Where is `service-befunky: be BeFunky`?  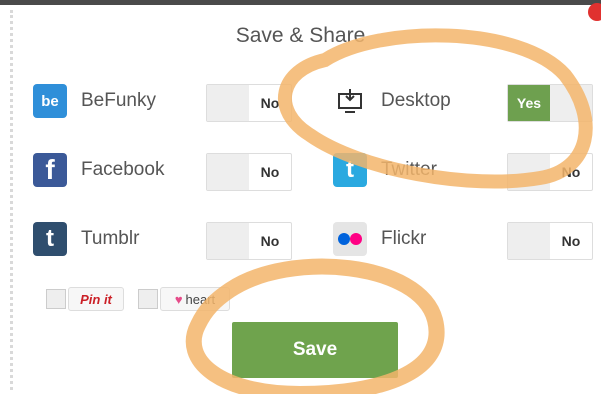
service-befunky: be BeFunky is located at coordinates (94, 101).